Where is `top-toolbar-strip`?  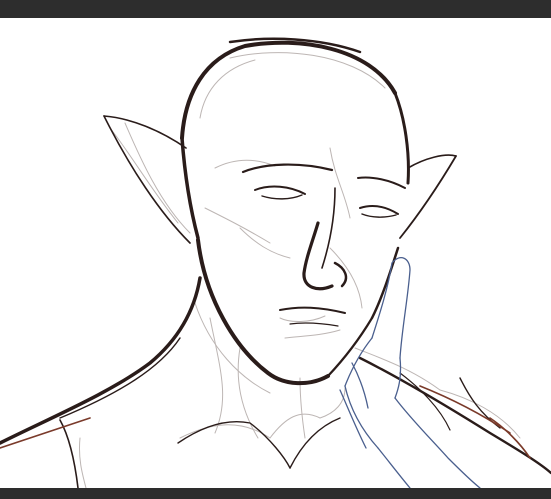
top-toolbar-strip is located at coordinates (275, 9).